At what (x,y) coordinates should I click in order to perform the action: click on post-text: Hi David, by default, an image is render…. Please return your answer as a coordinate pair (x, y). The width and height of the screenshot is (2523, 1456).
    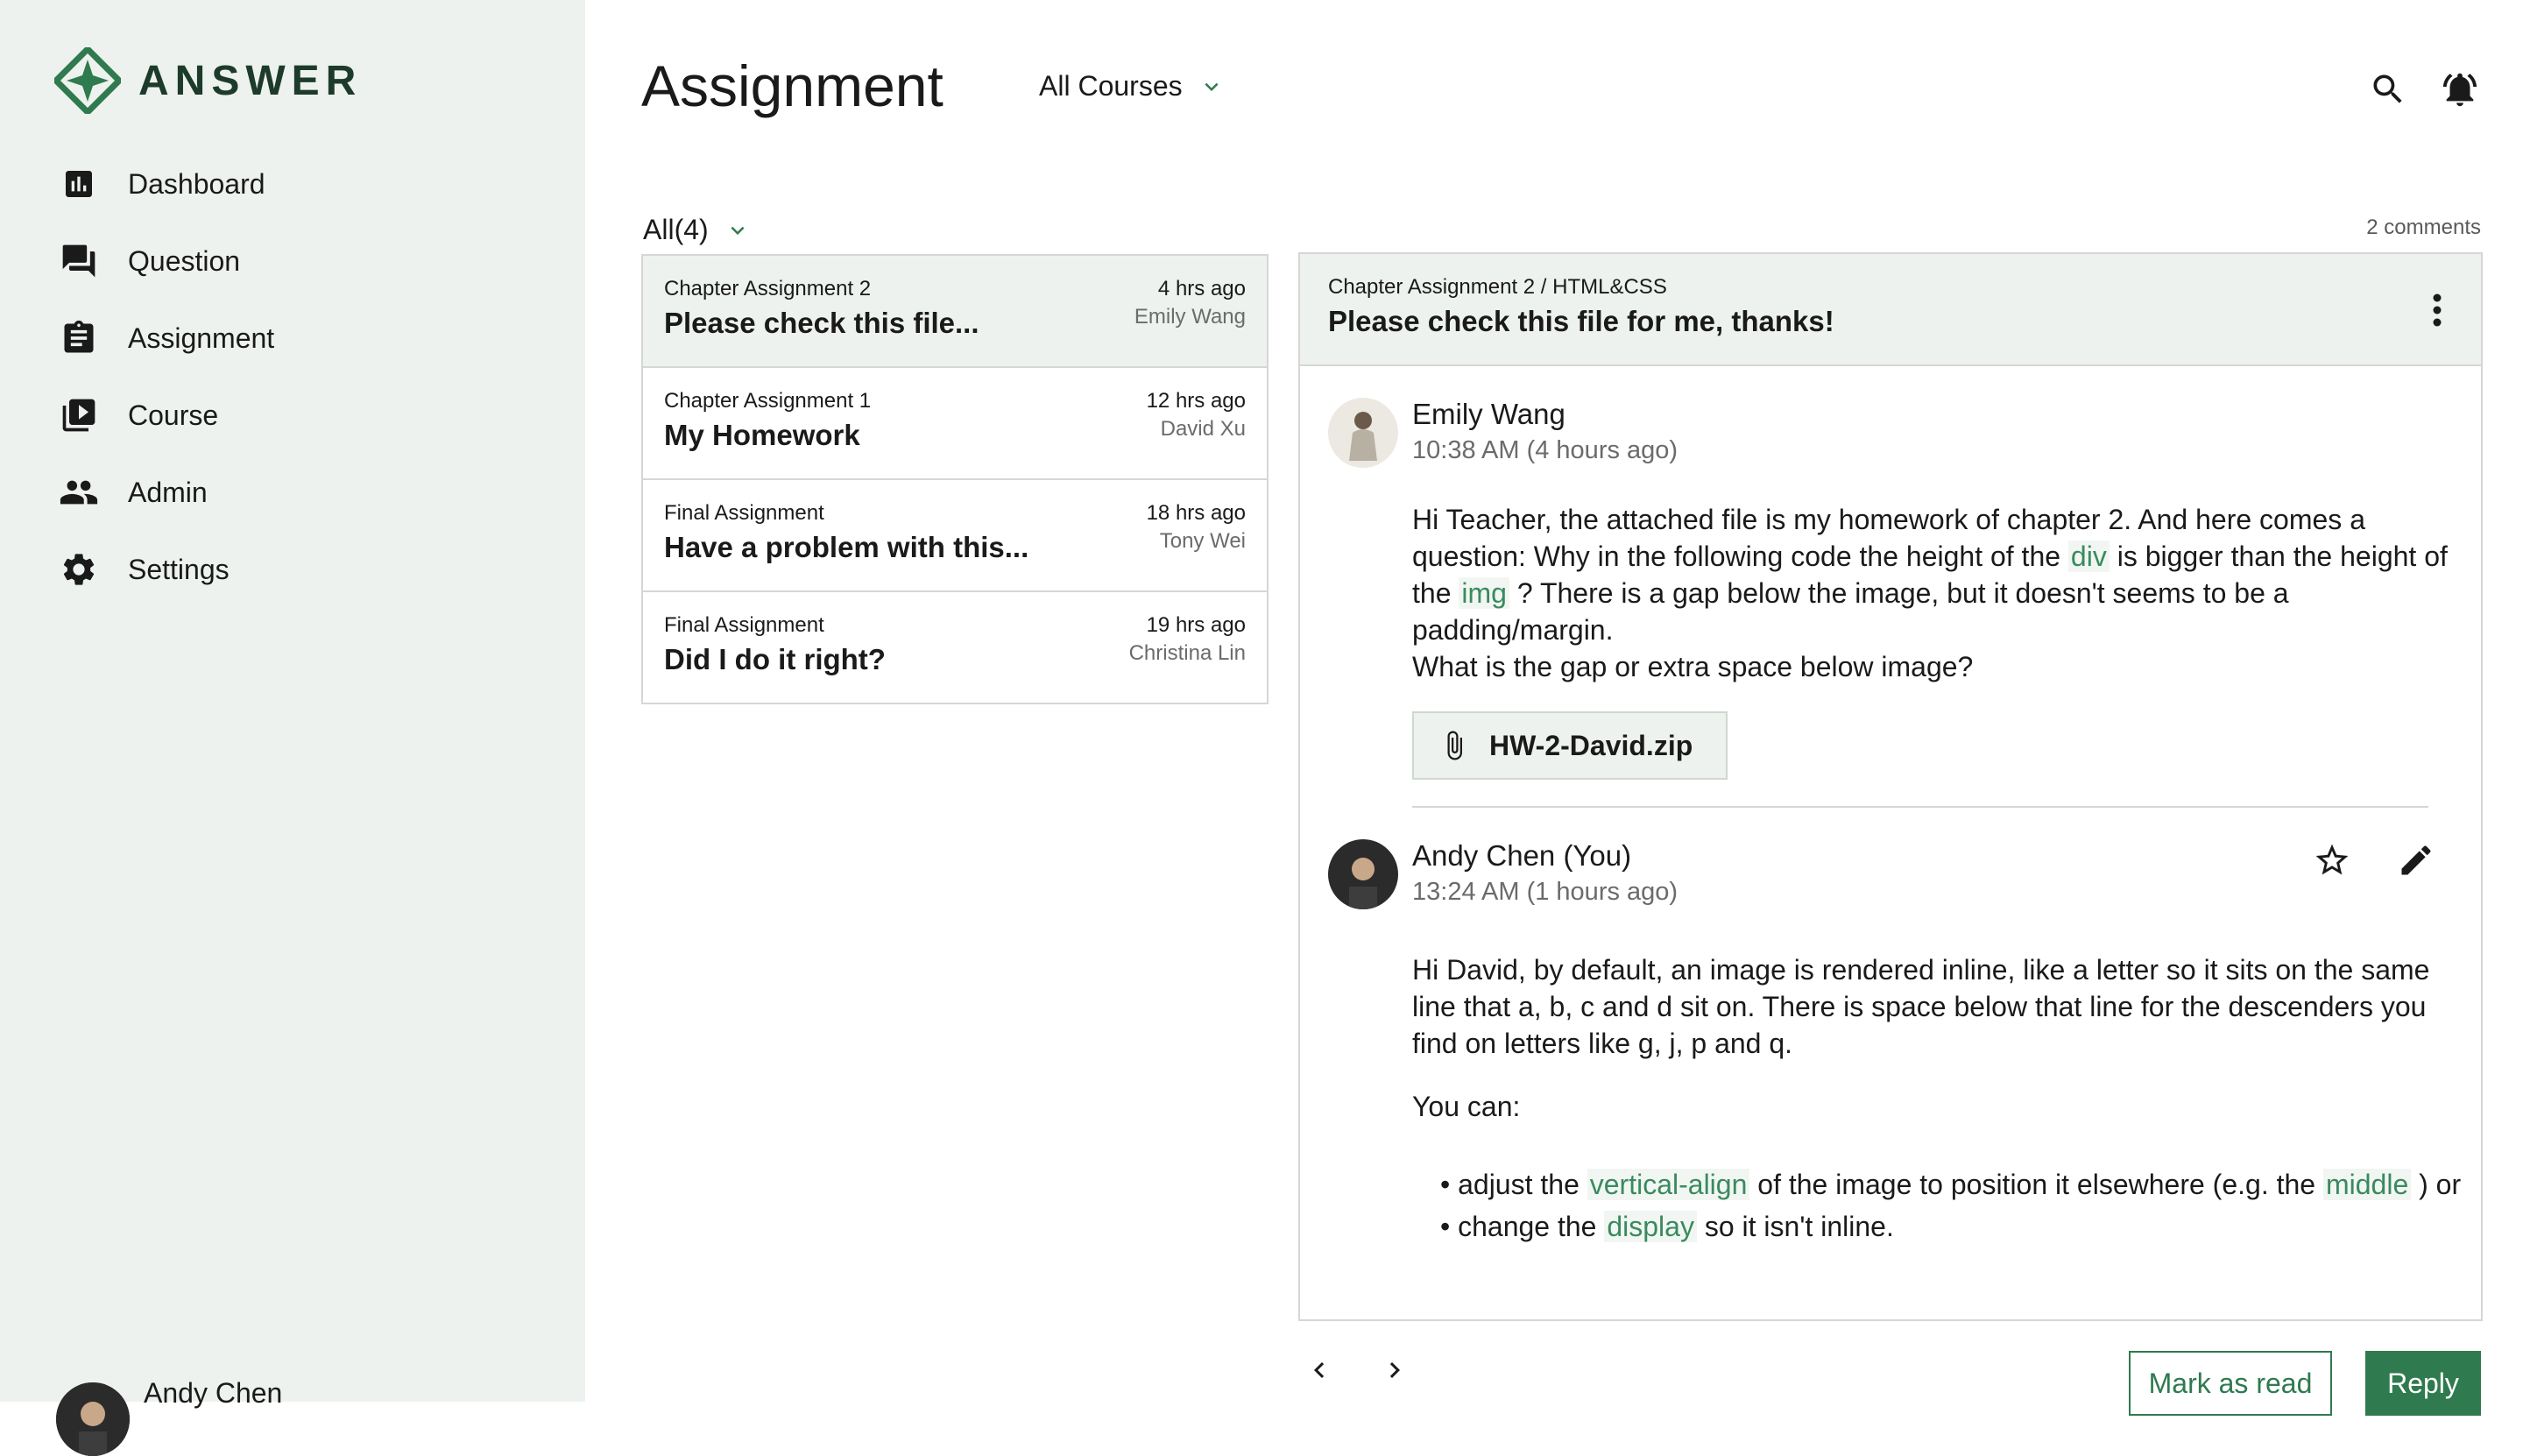
    Looking at the image, I should click on (1921, 1007).